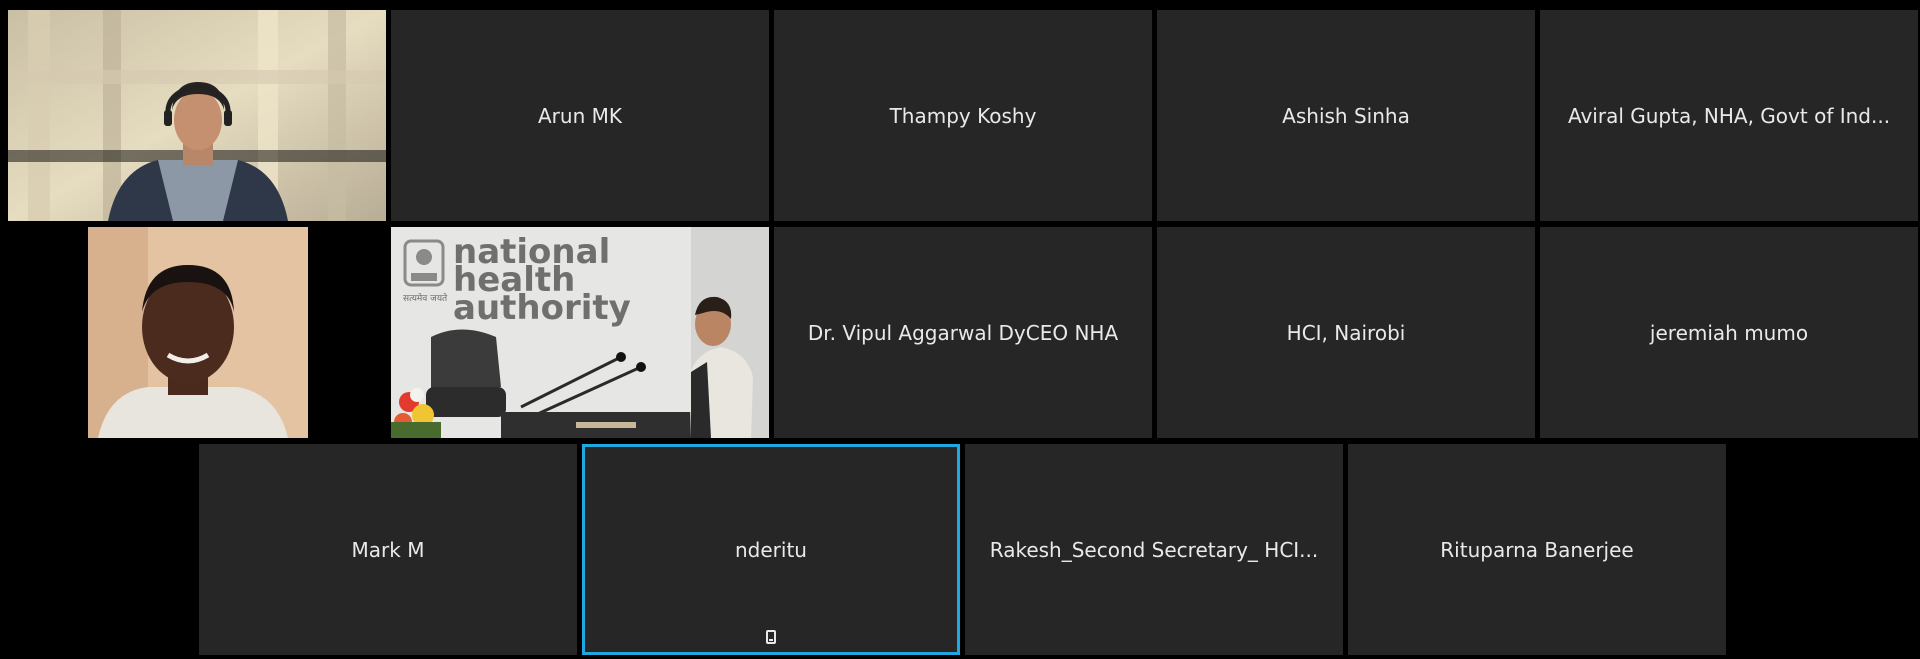 The image size is (1920, 659). I want to click on participant-tile-mark-m: Mark M, so click(388, 549).